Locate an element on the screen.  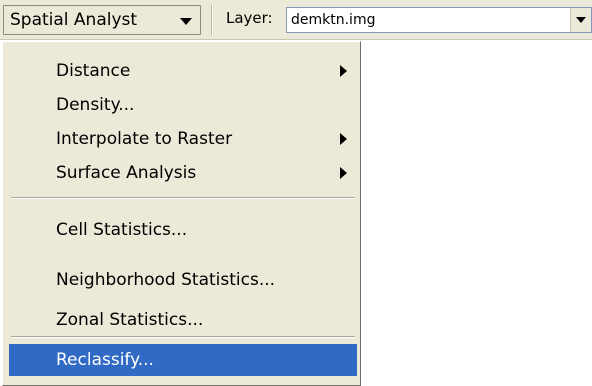
toolbar-separator is located at coordinates (212, 20).